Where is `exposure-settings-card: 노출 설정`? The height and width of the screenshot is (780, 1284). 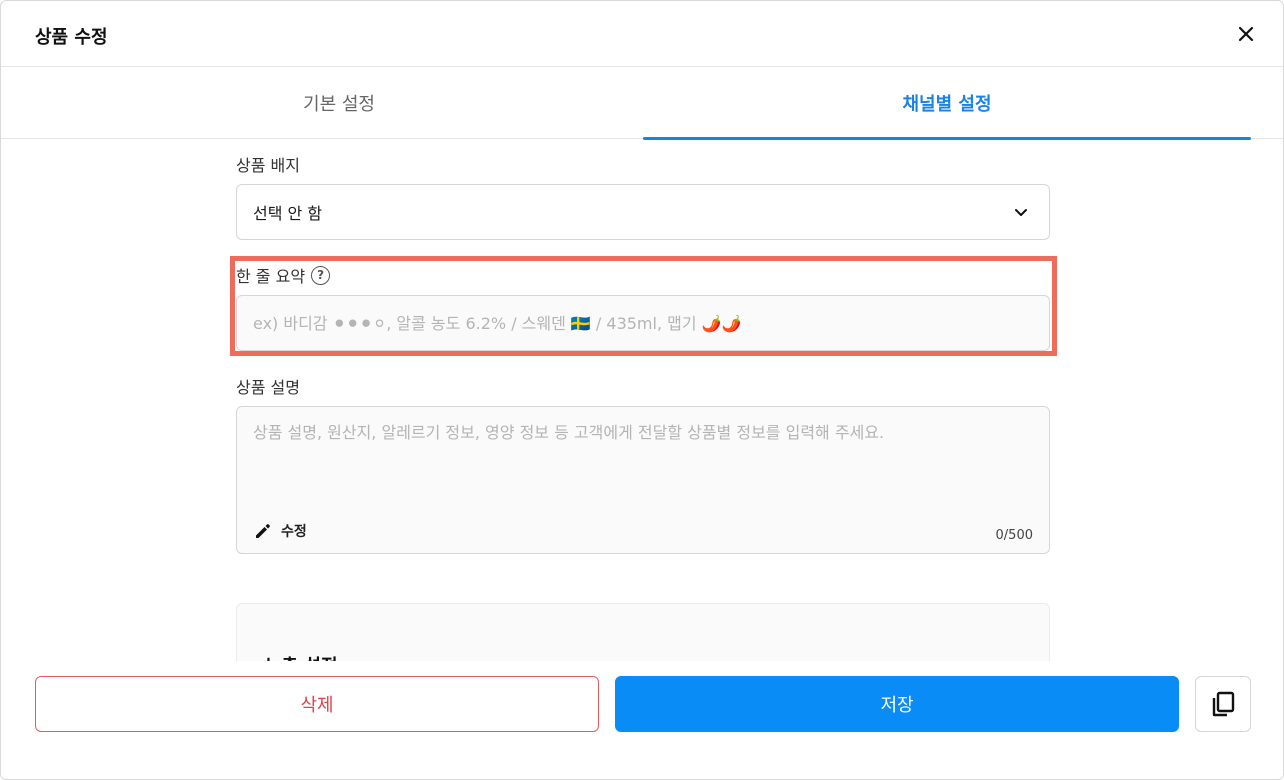 exposure-settings-card: 노출 설정 is located at coordinates (643, 632).